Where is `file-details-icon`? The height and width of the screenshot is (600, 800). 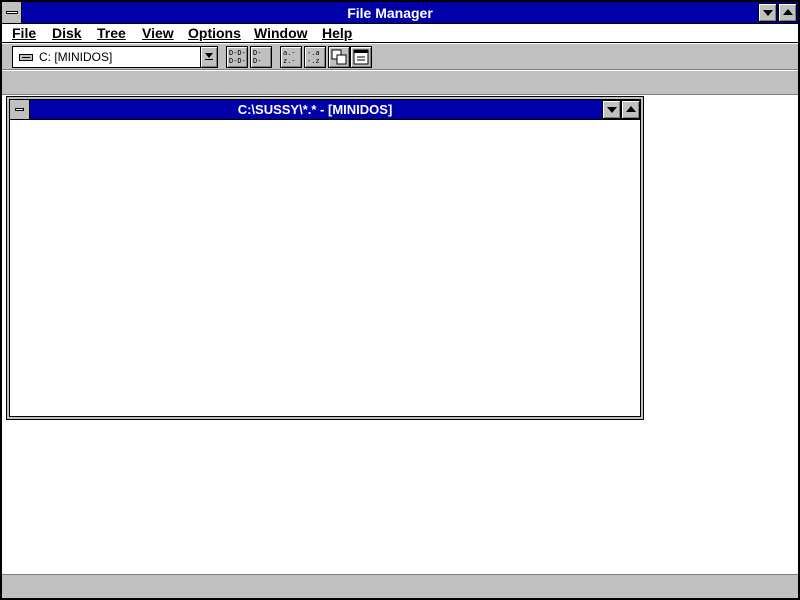
file-details-icon is located at coordinates (361, 57).